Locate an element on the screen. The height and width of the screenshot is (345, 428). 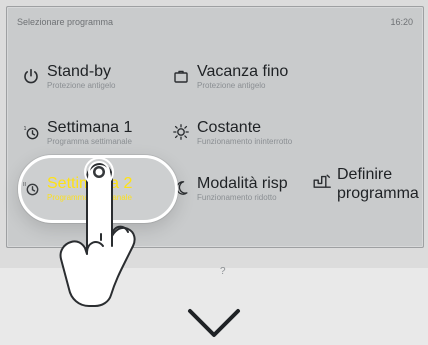
program-sub: Funzionamento ininterrotto is located at coordinates (245, 141).